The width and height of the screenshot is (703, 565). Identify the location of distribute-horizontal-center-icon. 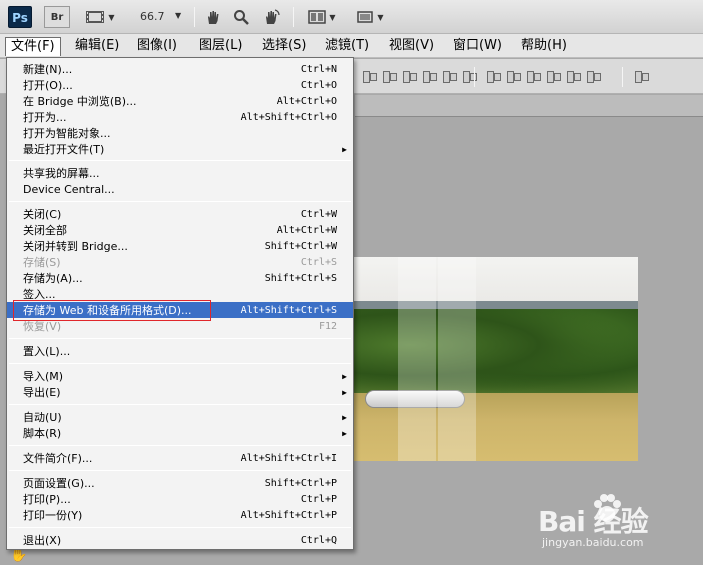
(573, 76).